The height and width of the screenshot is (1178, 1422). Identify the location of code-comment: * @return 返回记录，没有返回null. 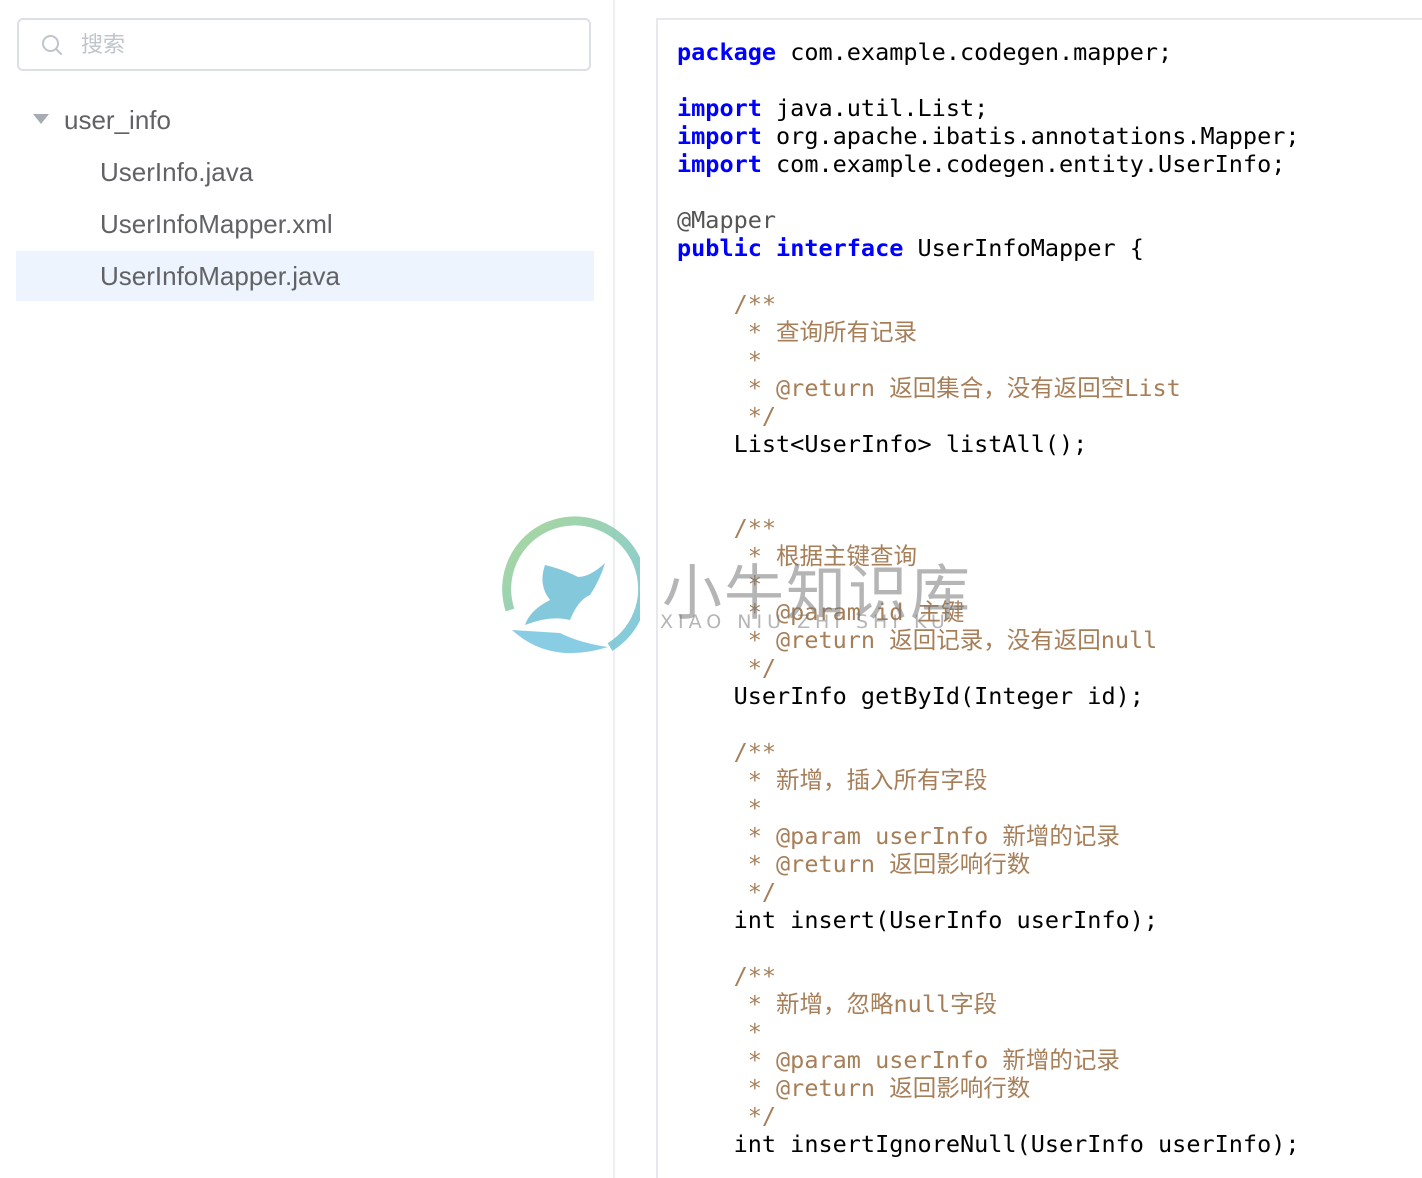
(945, 640).